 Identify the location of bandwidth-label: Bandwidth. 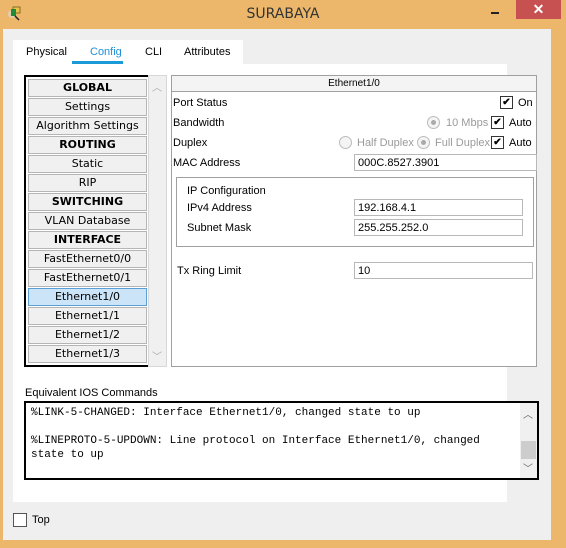
(199, 123).